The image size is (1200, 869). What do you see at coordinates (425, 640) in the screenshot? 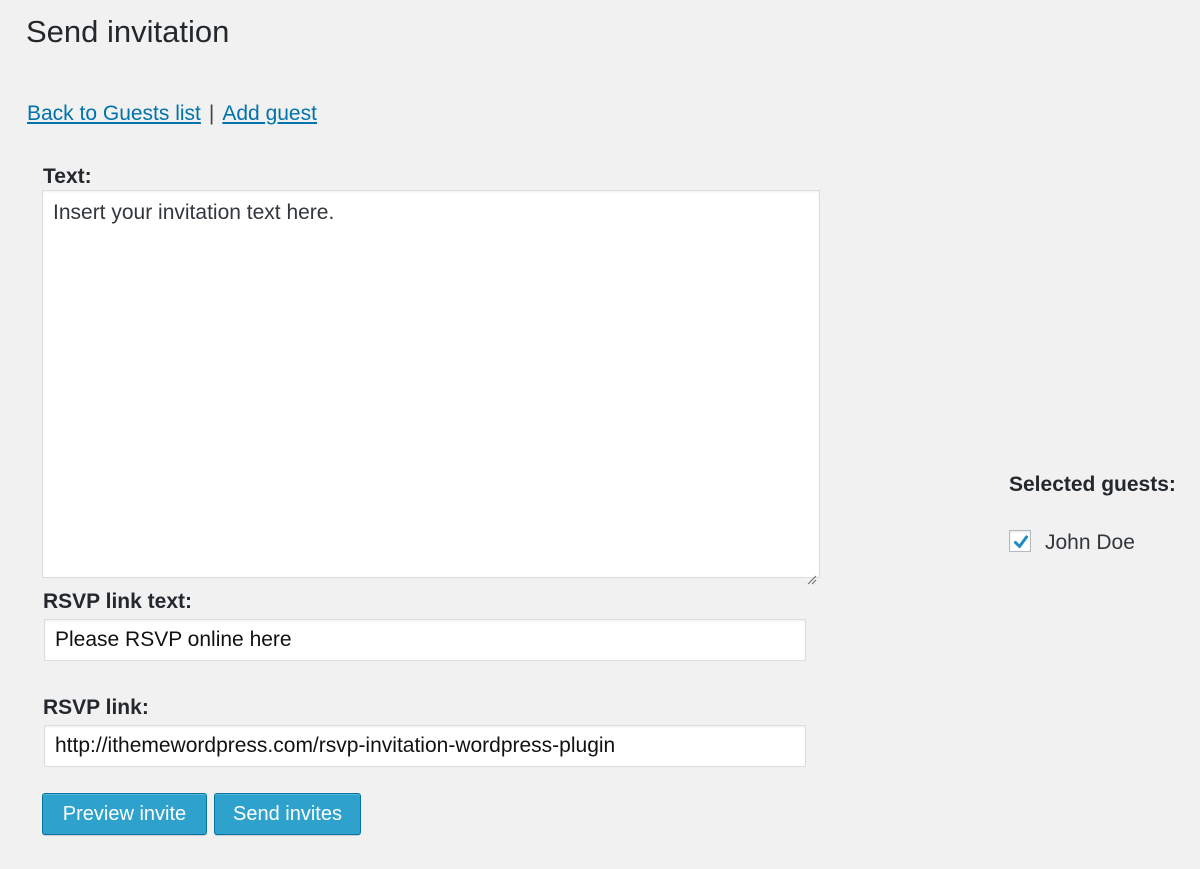
I see `rsvp-link-text-input: Please RSVP online here` at bounding box center [425, 640].